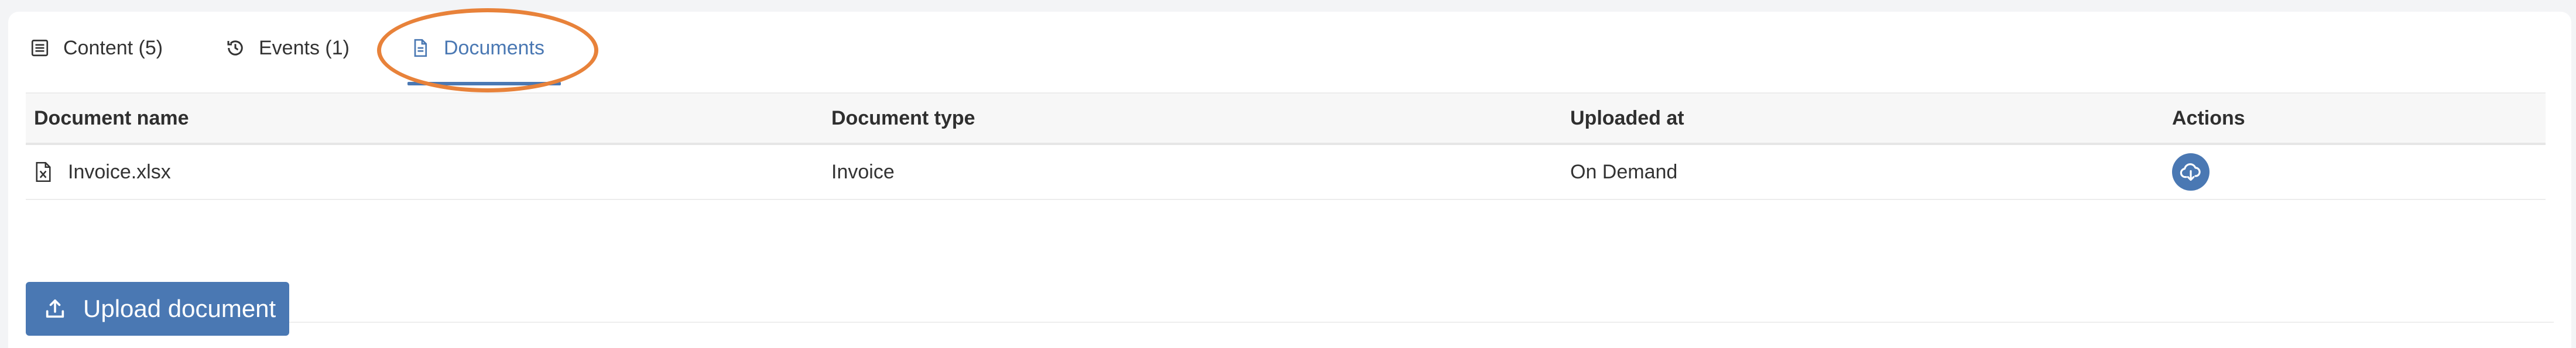 The height and width of the screenshot is (348, 2576). What do you see at coordinates (43, 172) in the screenshot?
I see `excel-file-icon` at bounding box center [43, 172].